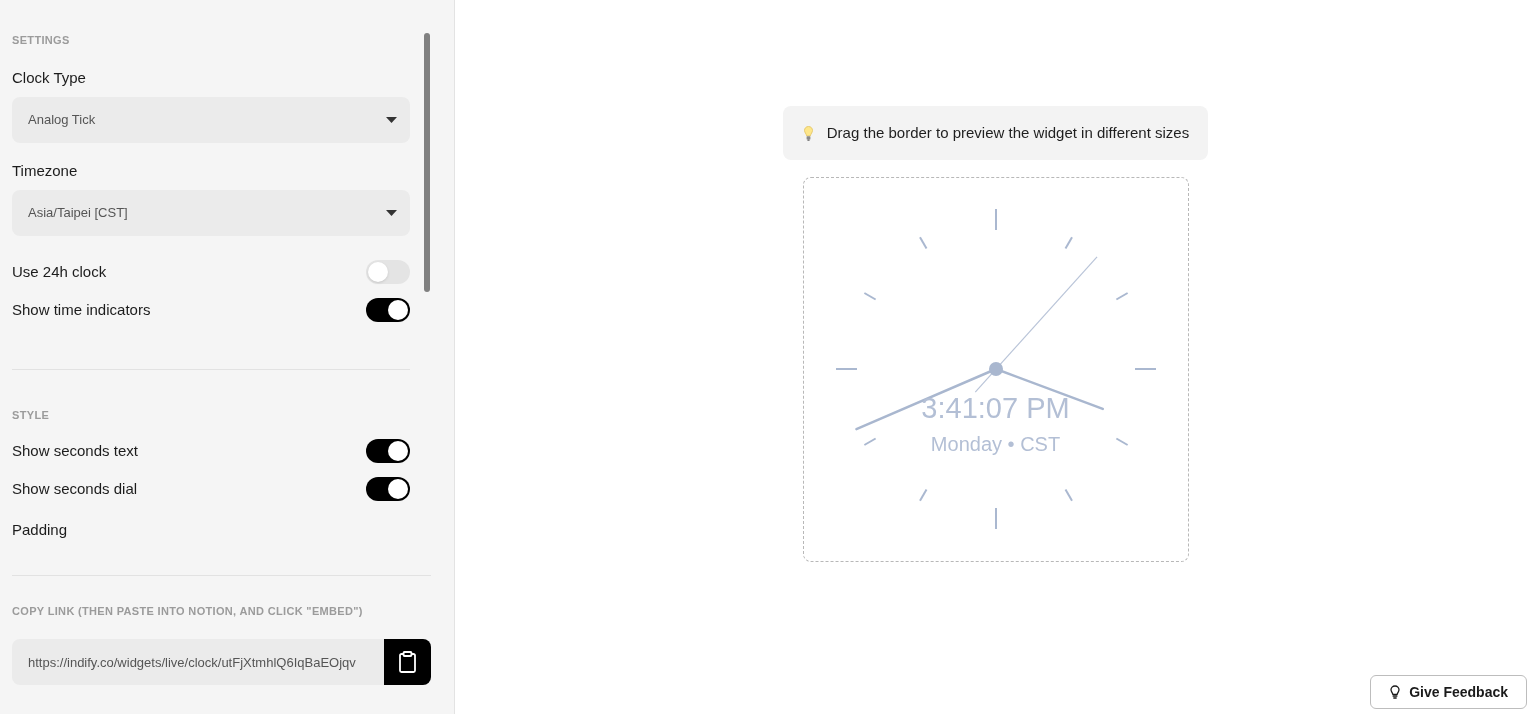 The height and width of the screenshot is (714, 1536). I want to click on toggle-label: Show seconds dial, so click(75, 489).